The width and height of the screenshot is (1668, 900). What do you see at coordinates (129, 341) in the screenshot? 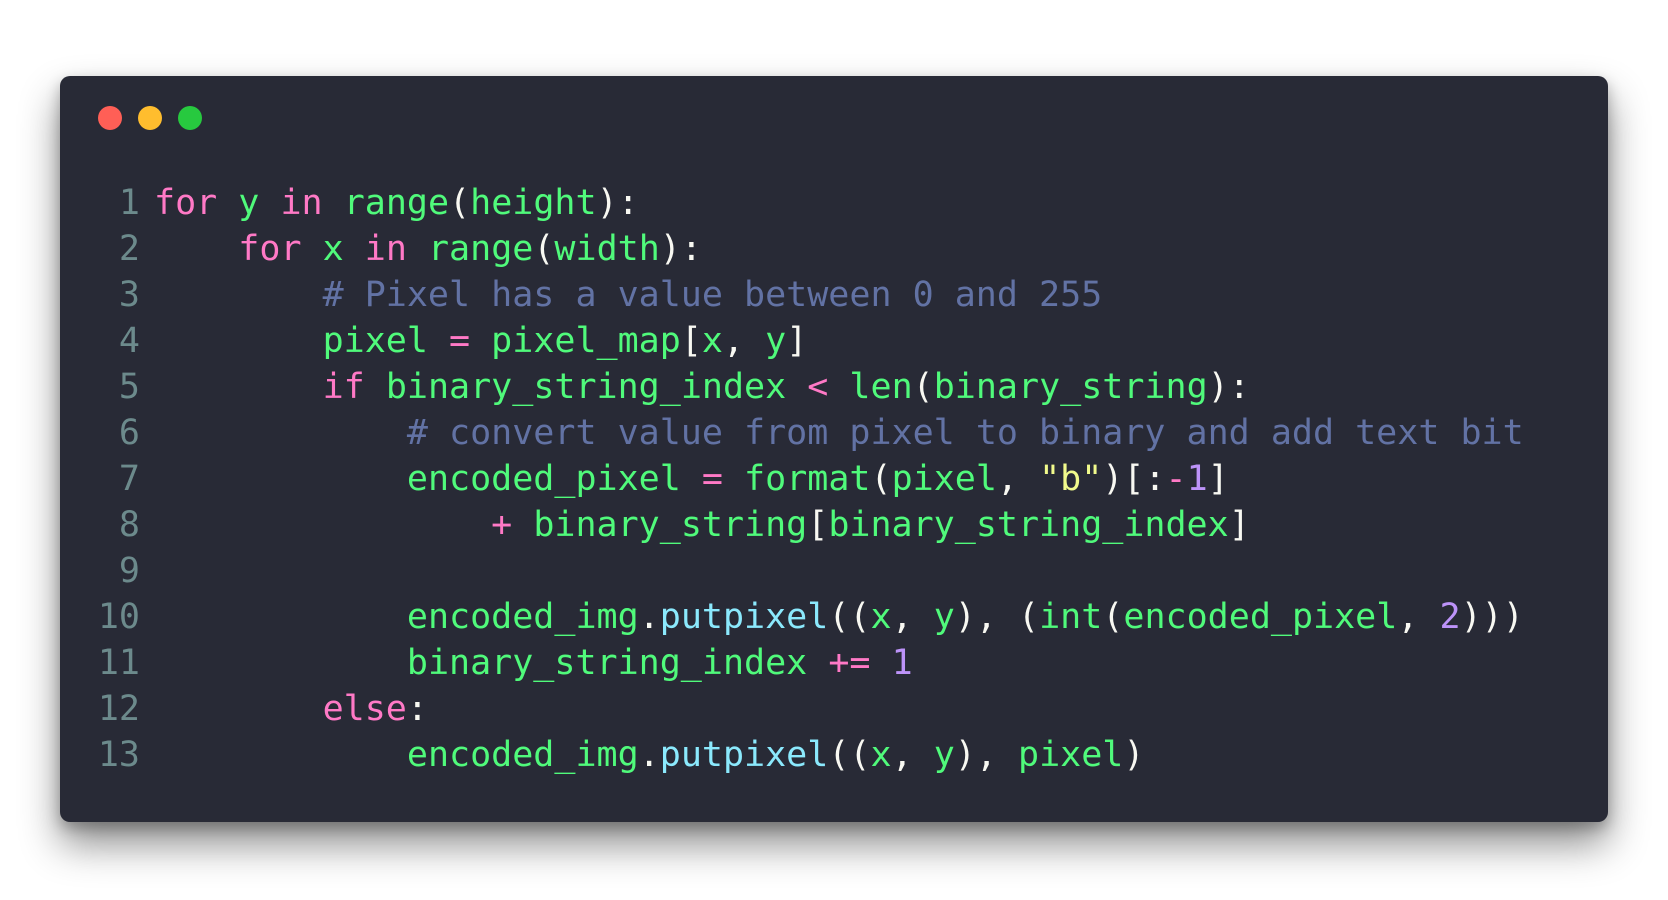
I see `line-number: 4` at bounding box center [129, 341].